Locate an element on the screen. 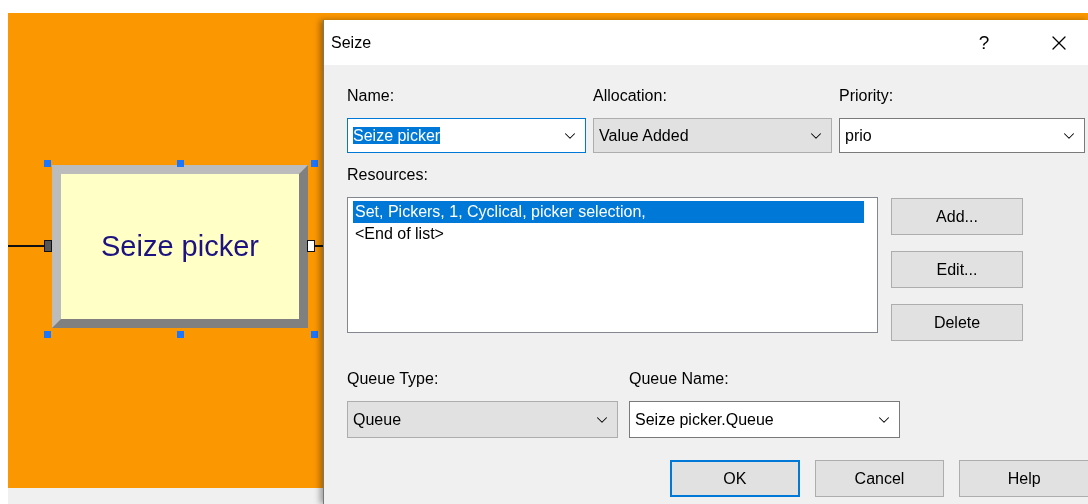  exit-port is located at coordinates (311, 246).